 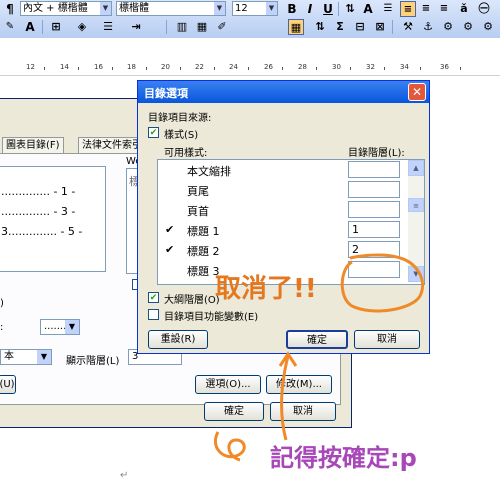 I want to click on swirl-annotation, so click(x=229, y=446).